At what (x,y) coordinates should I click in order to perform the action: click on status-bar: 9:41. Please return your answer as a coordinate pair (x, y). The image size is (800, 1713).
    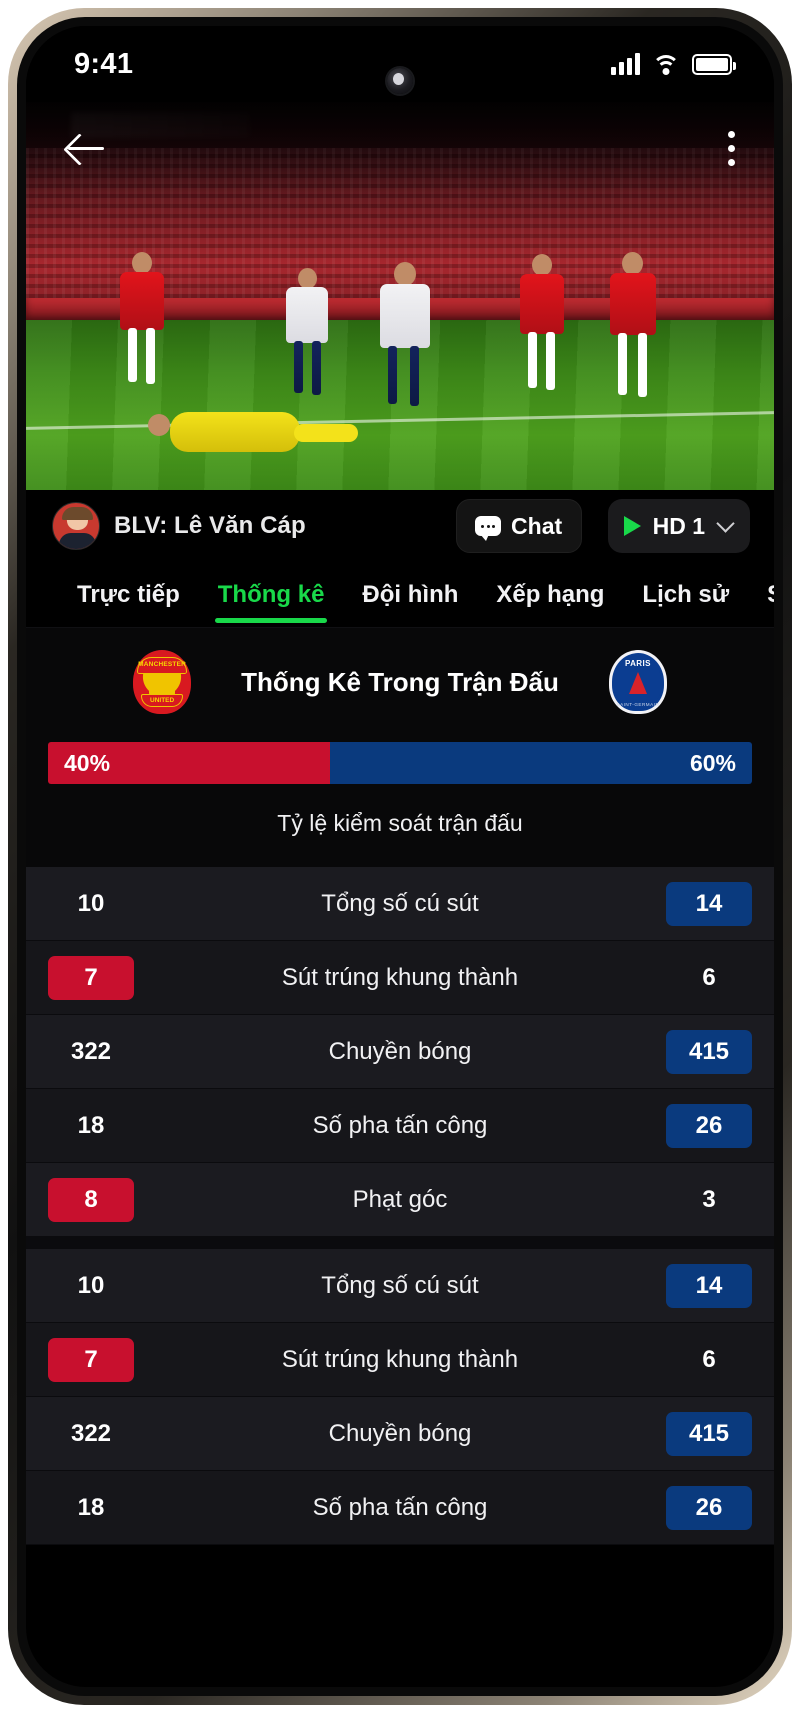
    Looking at the image, I should click on (400, 64).